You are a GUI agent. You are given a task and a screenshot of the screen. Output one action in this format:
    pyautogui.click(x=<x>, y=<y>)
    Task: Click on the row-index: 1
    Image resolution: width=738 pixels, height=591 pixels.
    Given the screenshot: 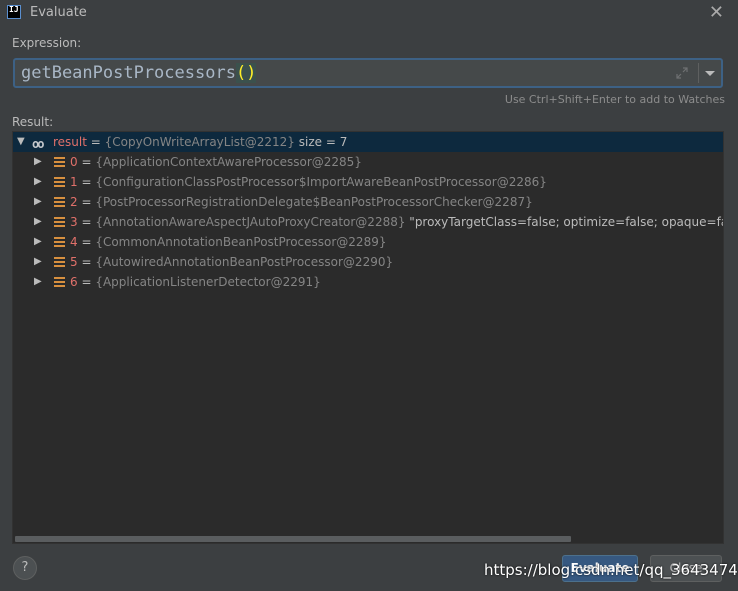 What is the action you would take?
    pyautogui.click(x=74, y=182)
    